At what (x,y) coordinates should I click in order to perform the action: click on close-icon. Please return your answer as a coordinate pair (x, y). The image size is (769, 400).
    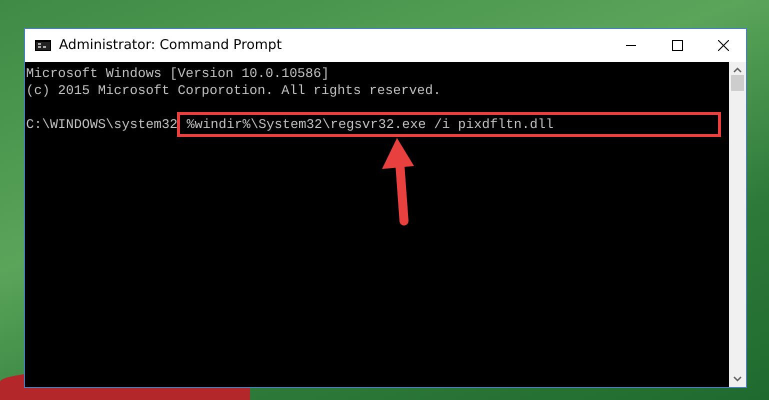
    Looking at the image, I should click on (723, 45).